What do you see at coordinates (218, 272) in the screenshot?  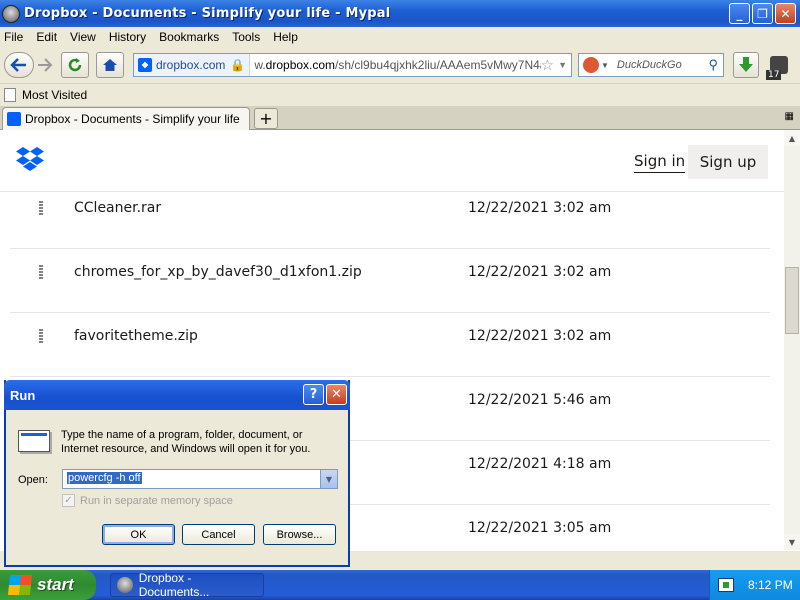 I see `file-name: chromes_for_xp_by_davef30_d1xfon1.zip` at bounding box center [218, 272].